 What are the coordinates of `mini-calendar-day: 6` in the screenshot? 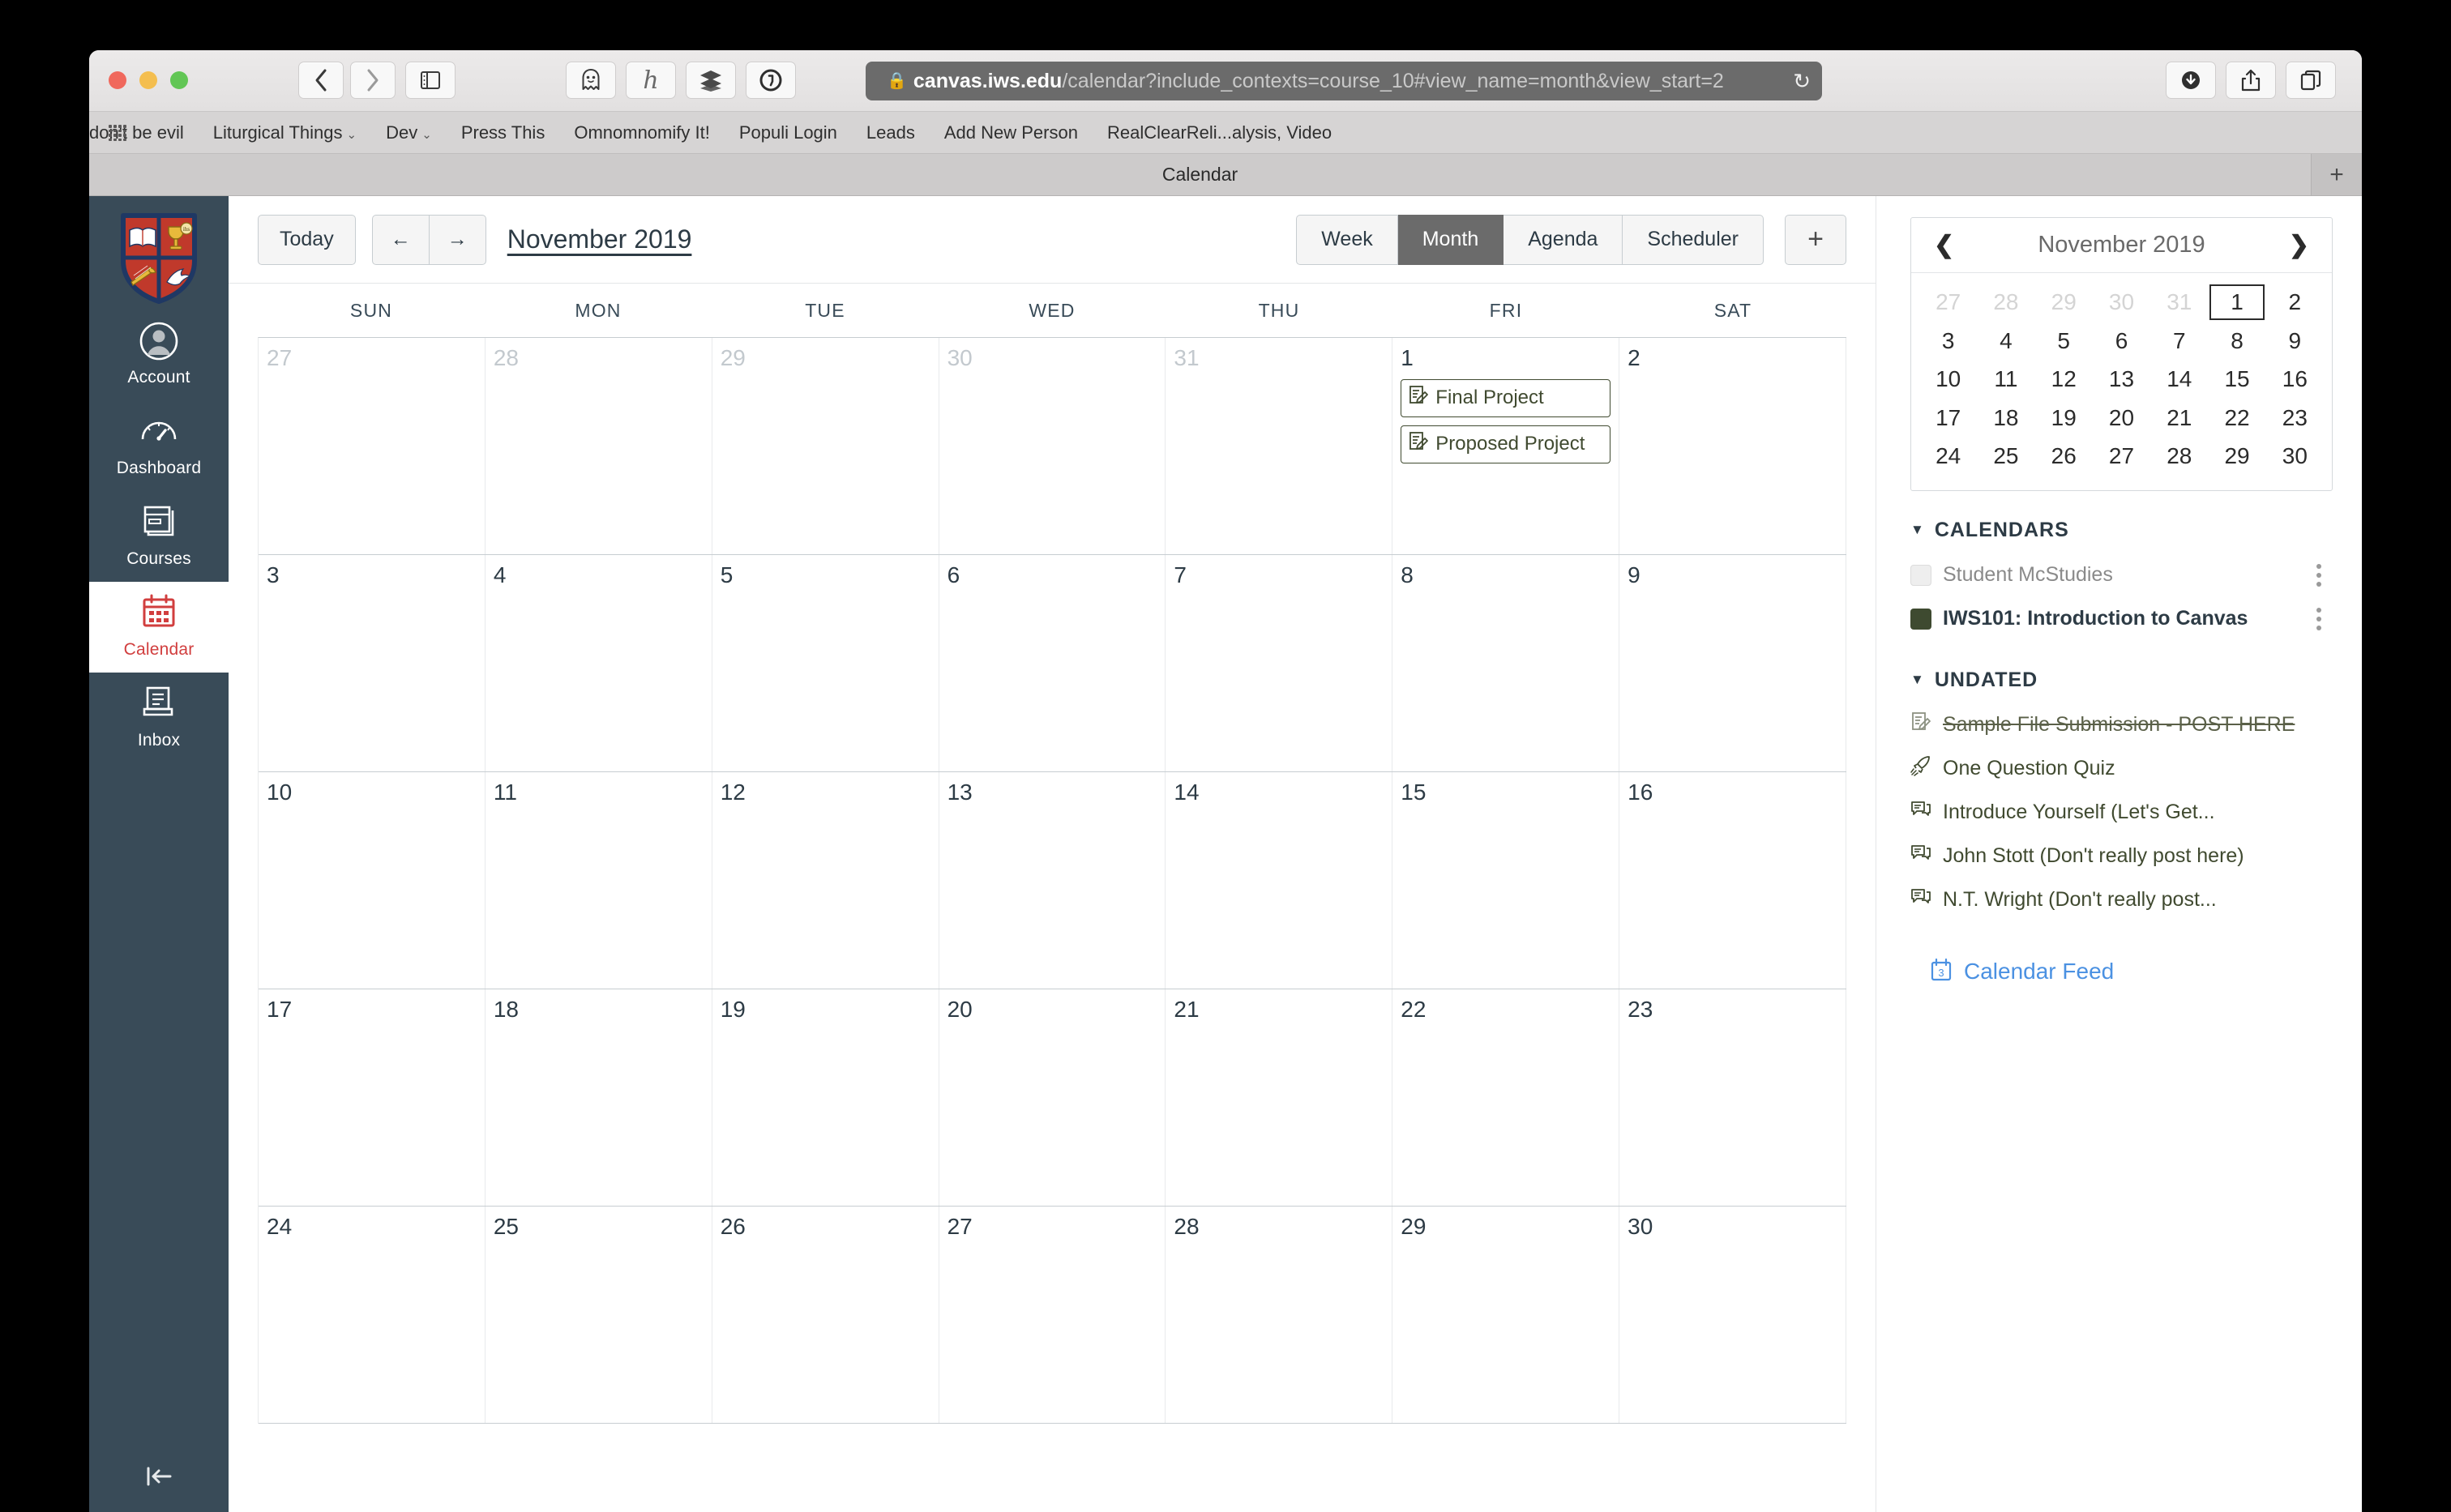 It's located at (2121, 342).